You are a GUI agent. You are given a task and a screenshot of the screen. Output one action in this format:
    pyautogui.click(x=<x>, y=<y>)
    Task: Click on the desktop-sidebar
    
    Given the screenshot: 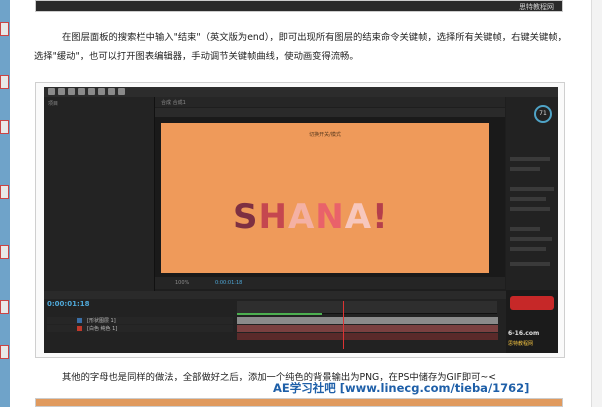 What is the action you would take?
    pyautogui.click(x=5, y=203)
    